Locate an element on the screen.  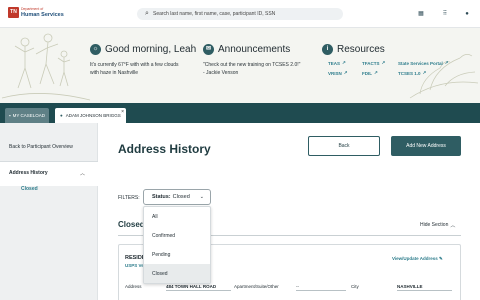
resource-link-fdil: FDIL ↗ is located at coordinates (380, 73).